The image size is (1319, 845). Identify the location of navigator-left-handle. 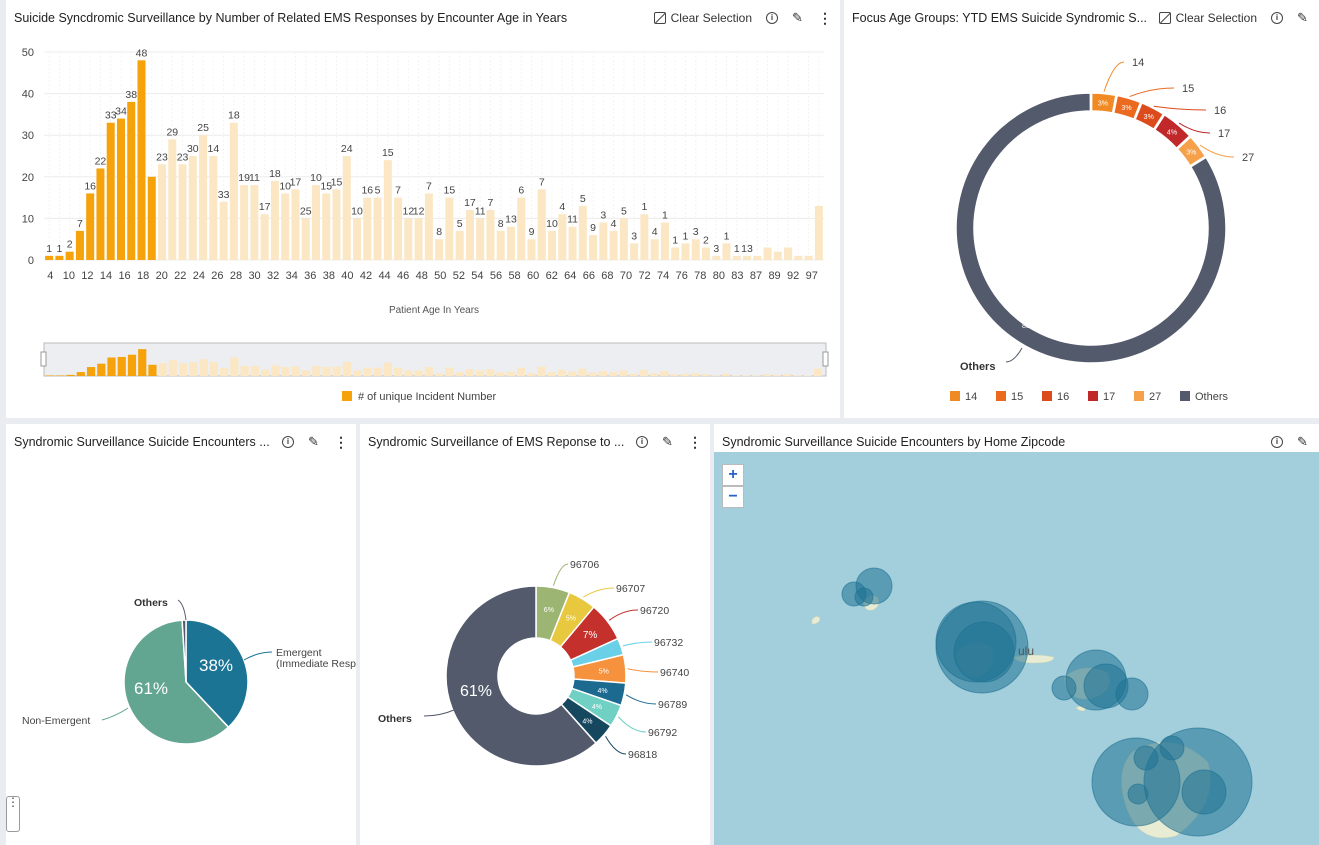
(43, 359).